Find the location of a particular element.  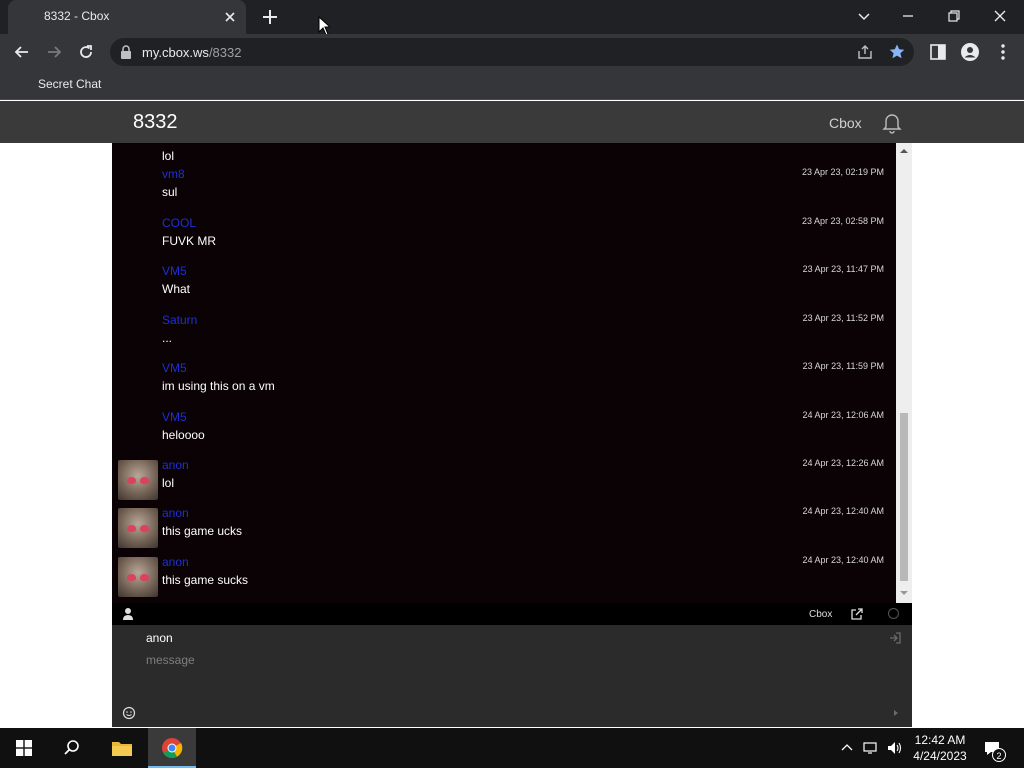

tab-search-icon is located at coordinates (864, 16).